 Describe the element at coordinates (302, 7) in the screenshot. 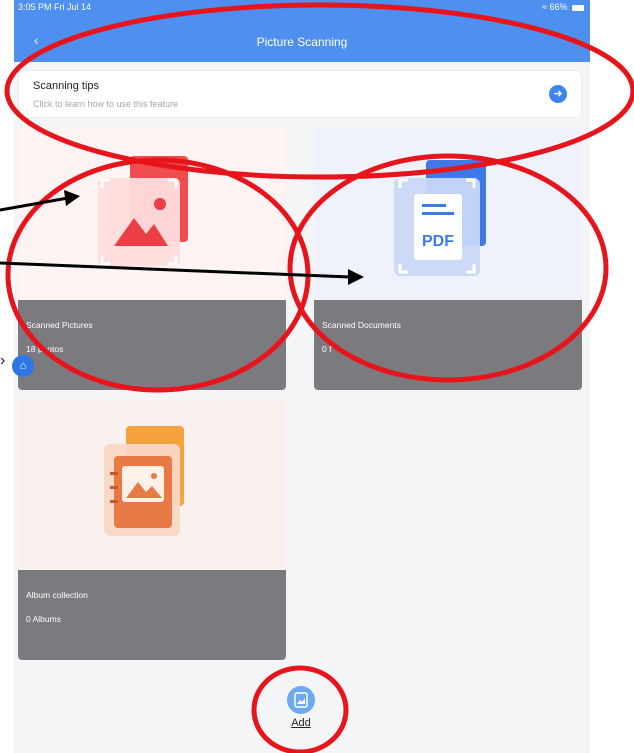

I see `status-bar: 3:05 PM Fri Jul 14 ≈ 66%` at that location.